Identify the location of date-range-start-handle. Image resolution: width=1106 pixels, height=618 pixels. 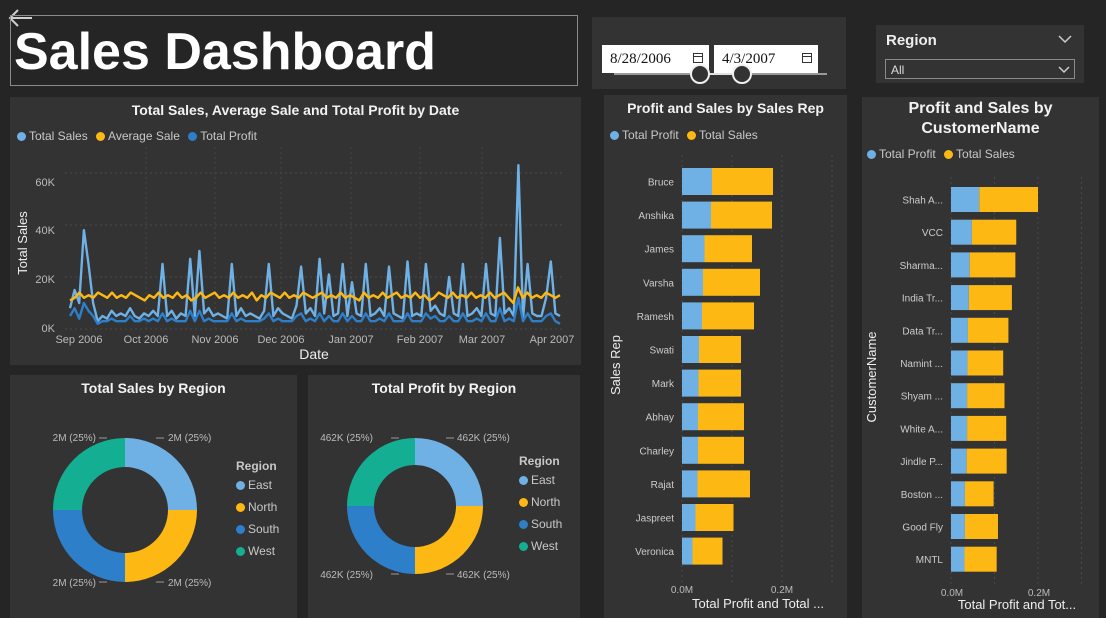
(700, 74).